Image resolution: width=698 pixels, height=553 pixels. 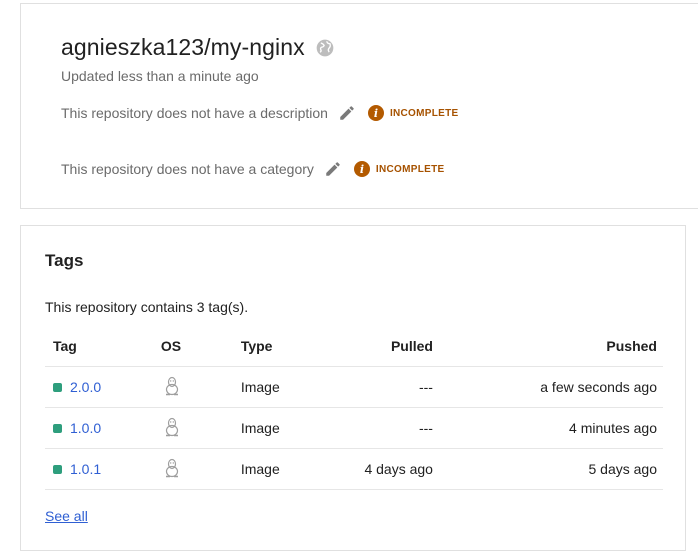 I want to click on repo-title-row: agnieszka123/my-nginx, so click(x=198, y=47).